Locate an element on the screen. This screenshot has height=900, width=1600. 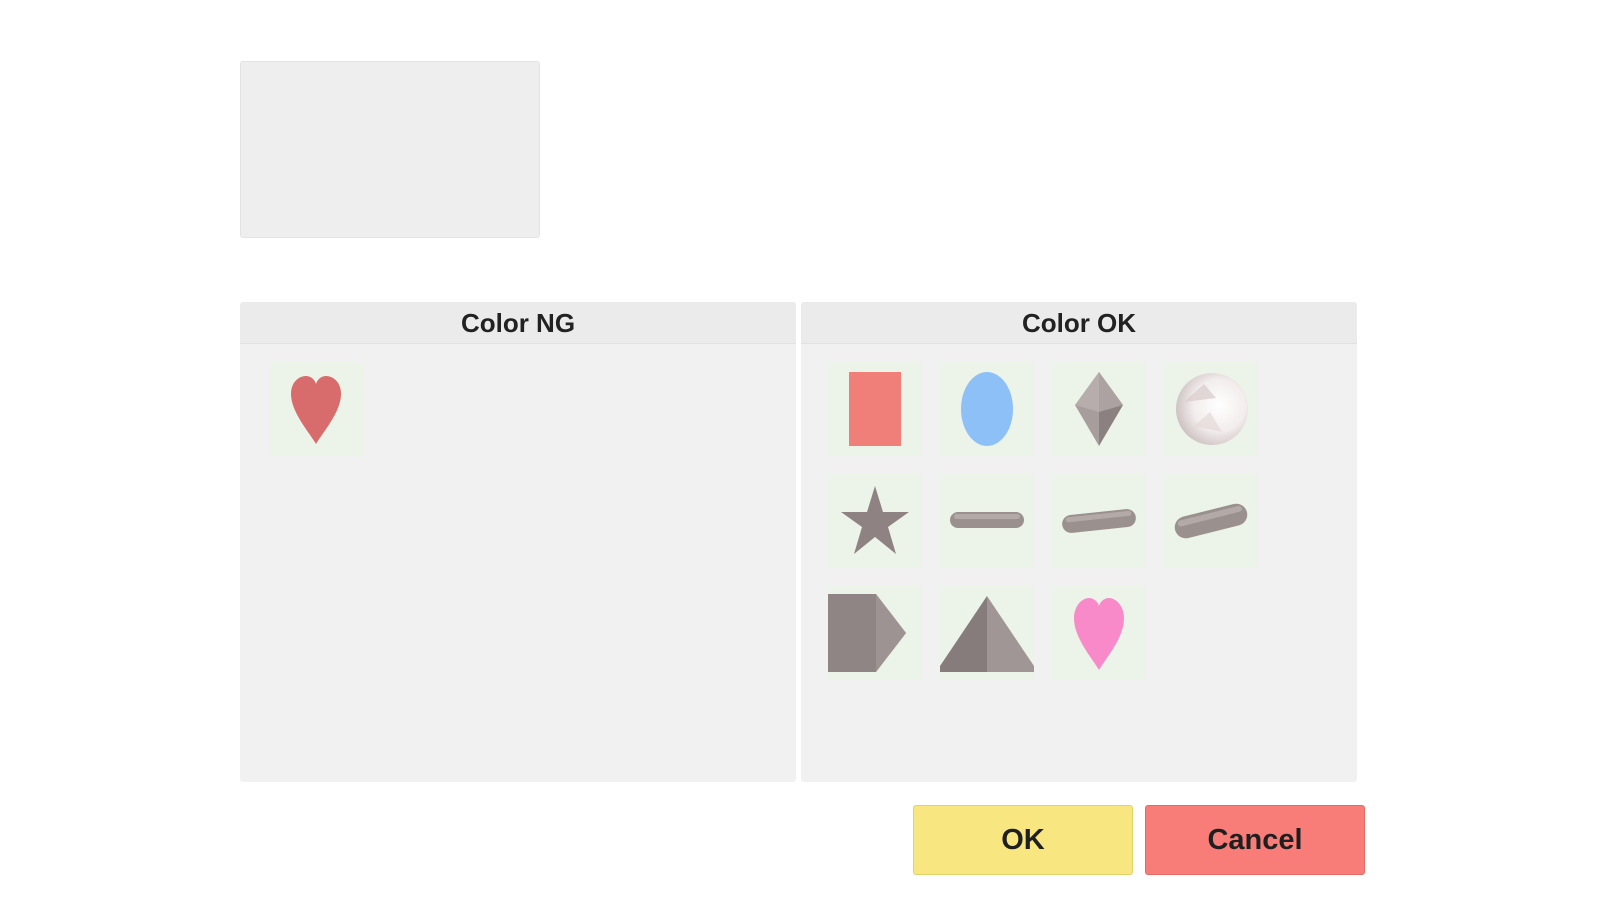
ok-item-pyramid is located at coordinates (987, 633).